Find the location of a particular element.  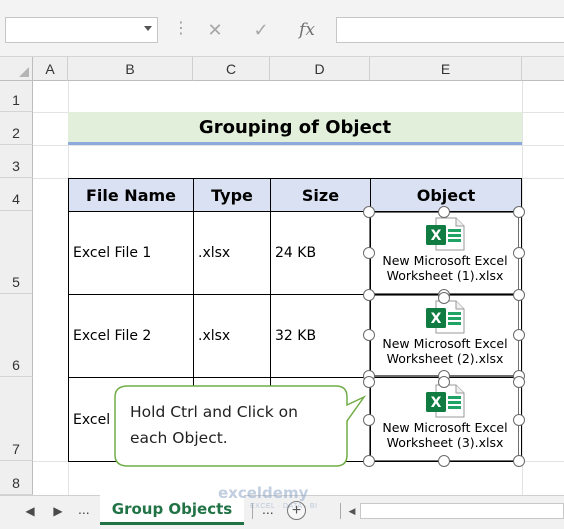

column-header-b: B is located at coordinates (130, 69).